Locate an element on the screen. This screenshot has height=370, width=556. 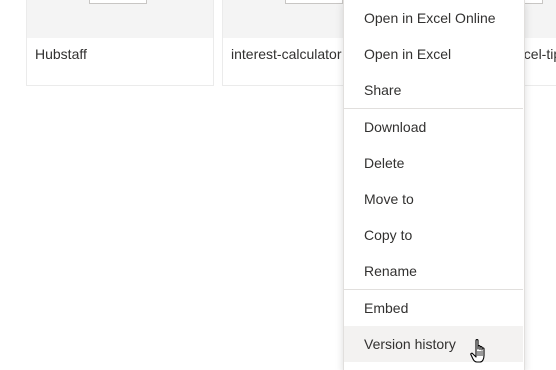
file-name: interest-calculator is located at coordinates (286, 54).